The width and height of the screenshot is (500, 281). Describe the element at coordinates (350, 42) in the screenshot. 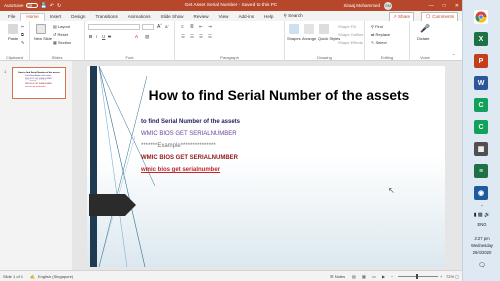

I see `shape-effects-button: Shape Effects` at that location.